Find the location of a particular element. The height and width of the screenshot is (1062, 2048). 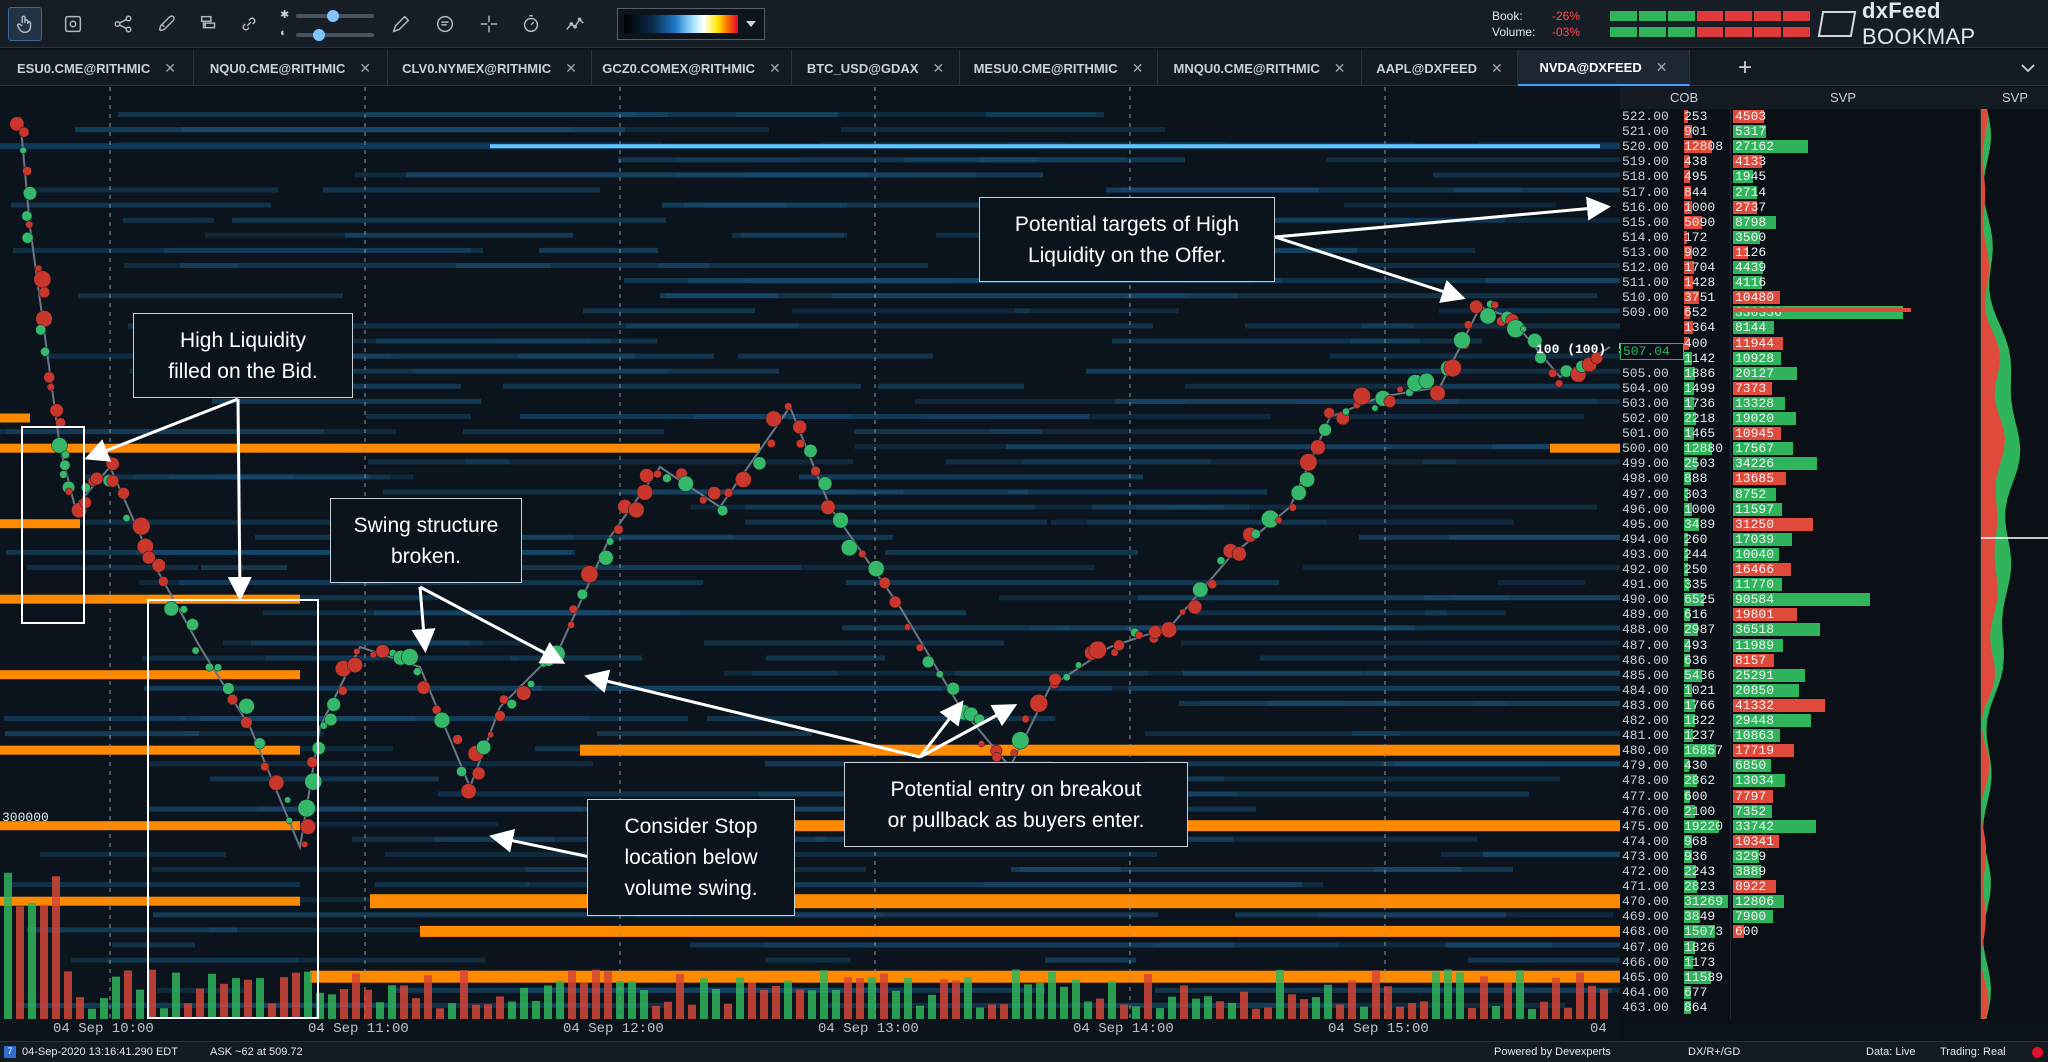

tab-nqu0-cme-rithmic: NQU0.CME@RITHMIC ✕ is located at coordinates (291, 68).